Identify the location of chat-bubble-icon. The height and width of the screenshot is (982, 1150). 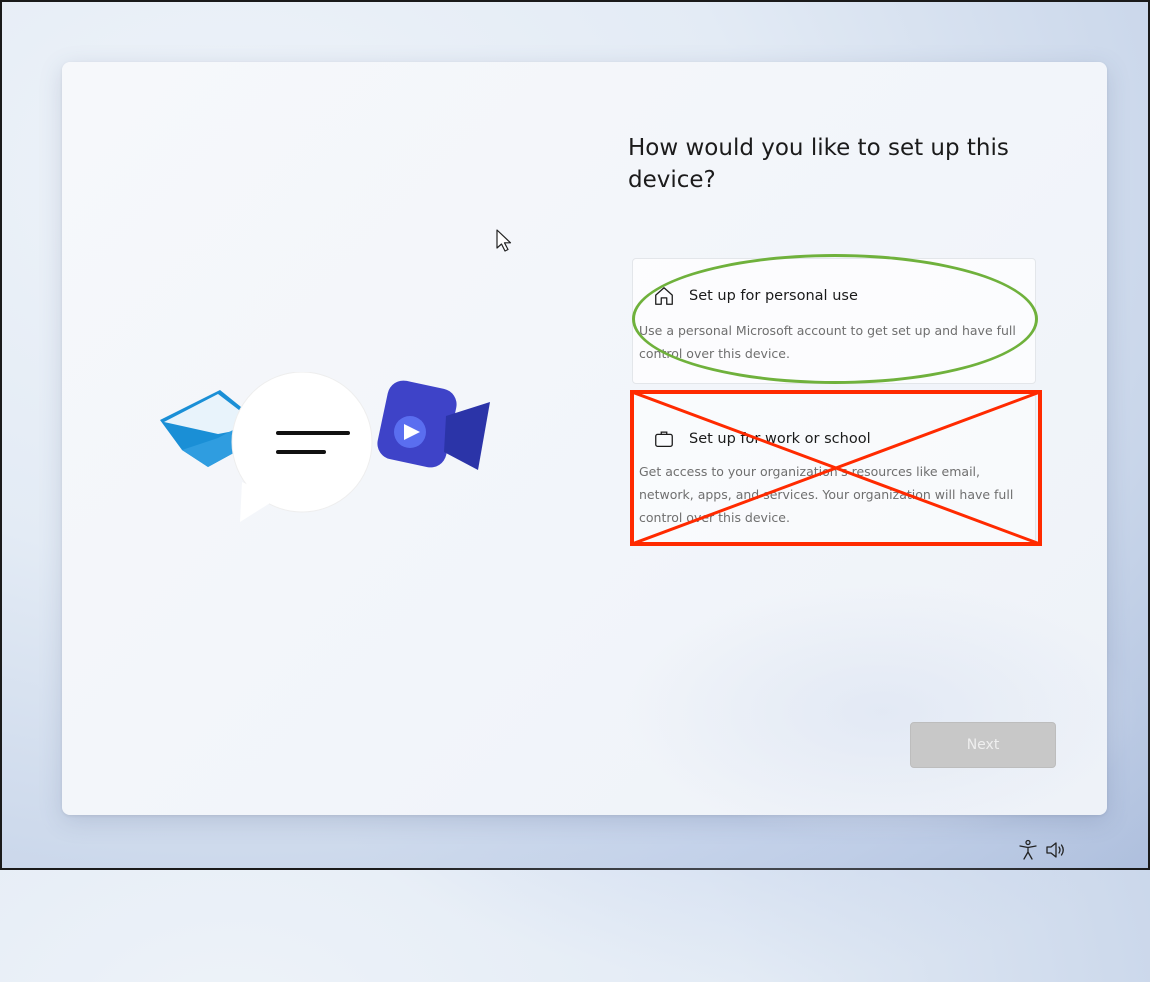
(302, 447).